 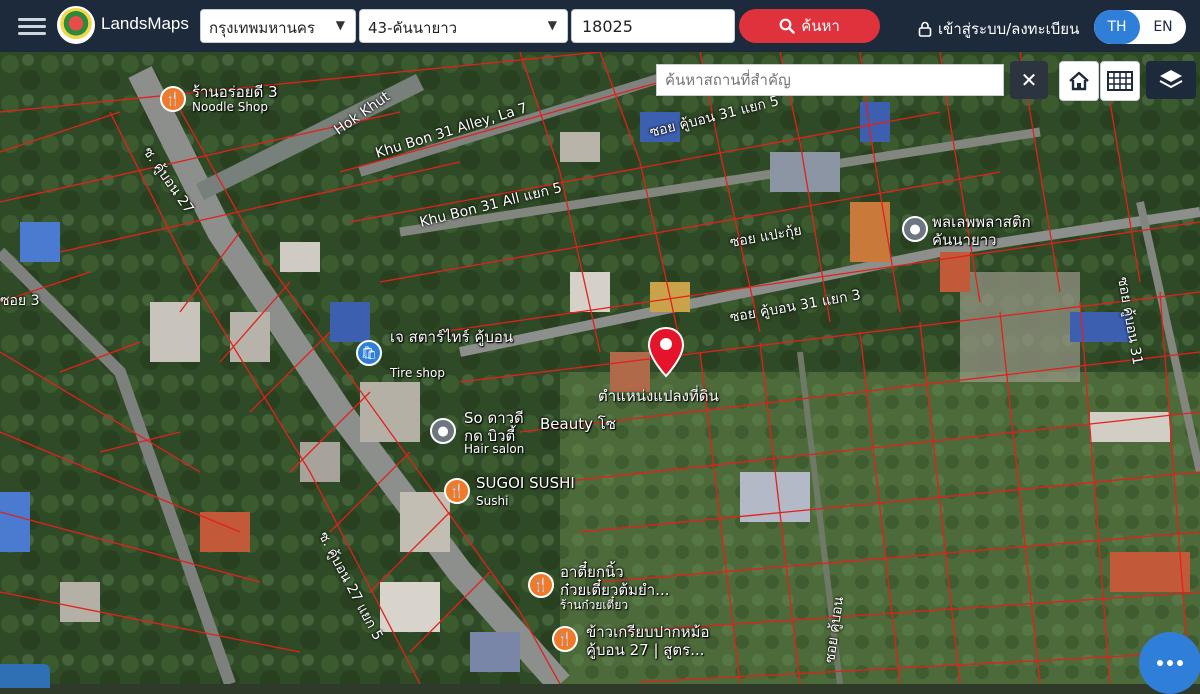 I want to click on layers-button, so click(x=1171, y=80).